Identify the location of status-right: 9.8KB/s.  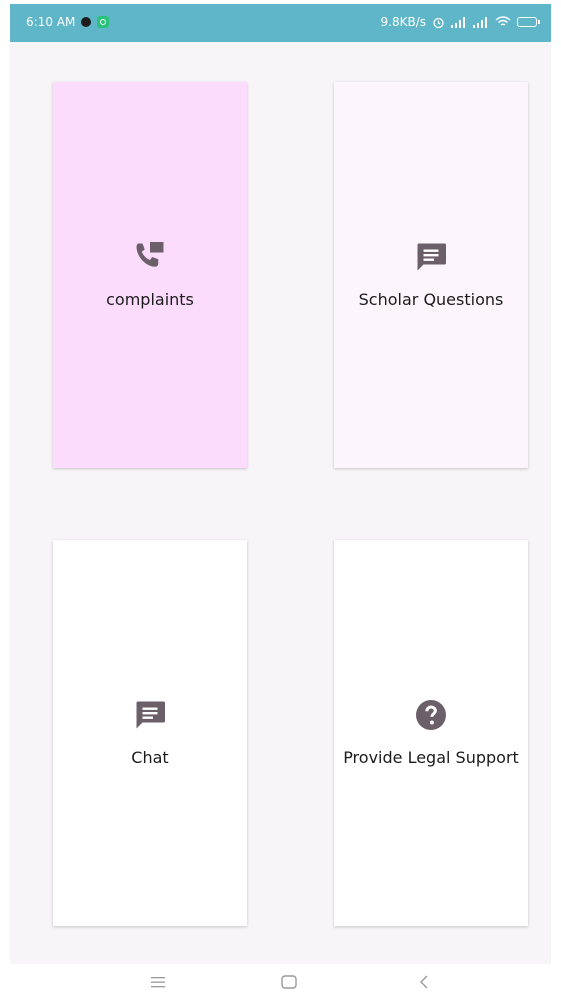
(460, 22).